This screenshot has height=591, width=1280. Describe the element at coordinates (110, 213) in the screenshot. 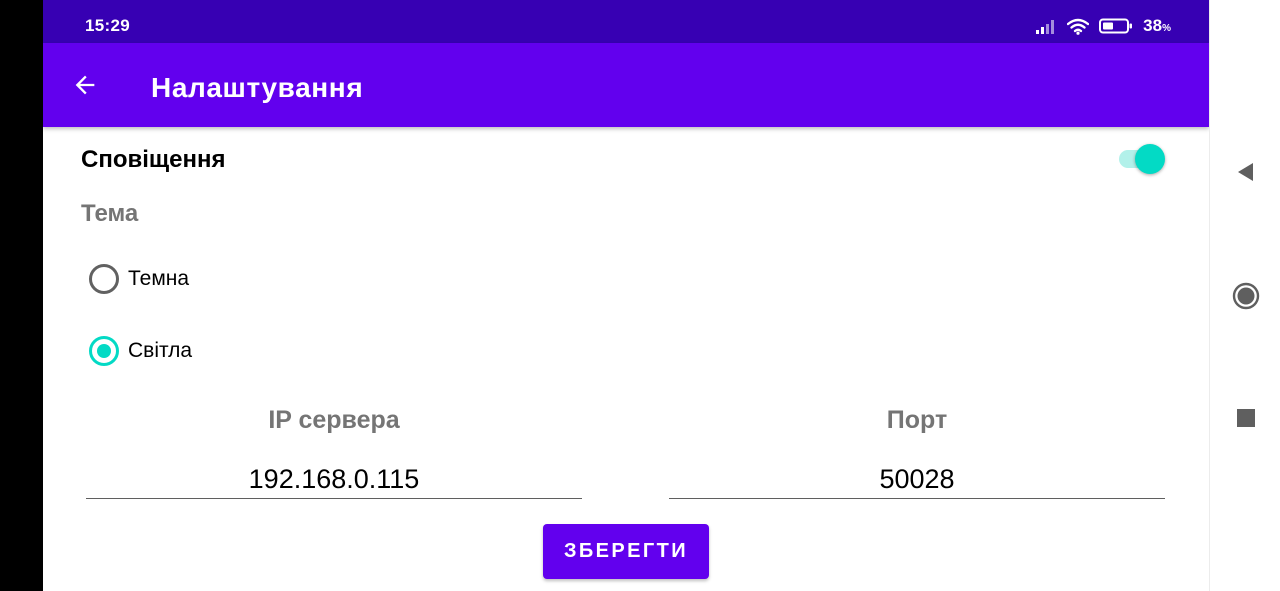

I see `theme-label: Тема` at that location.